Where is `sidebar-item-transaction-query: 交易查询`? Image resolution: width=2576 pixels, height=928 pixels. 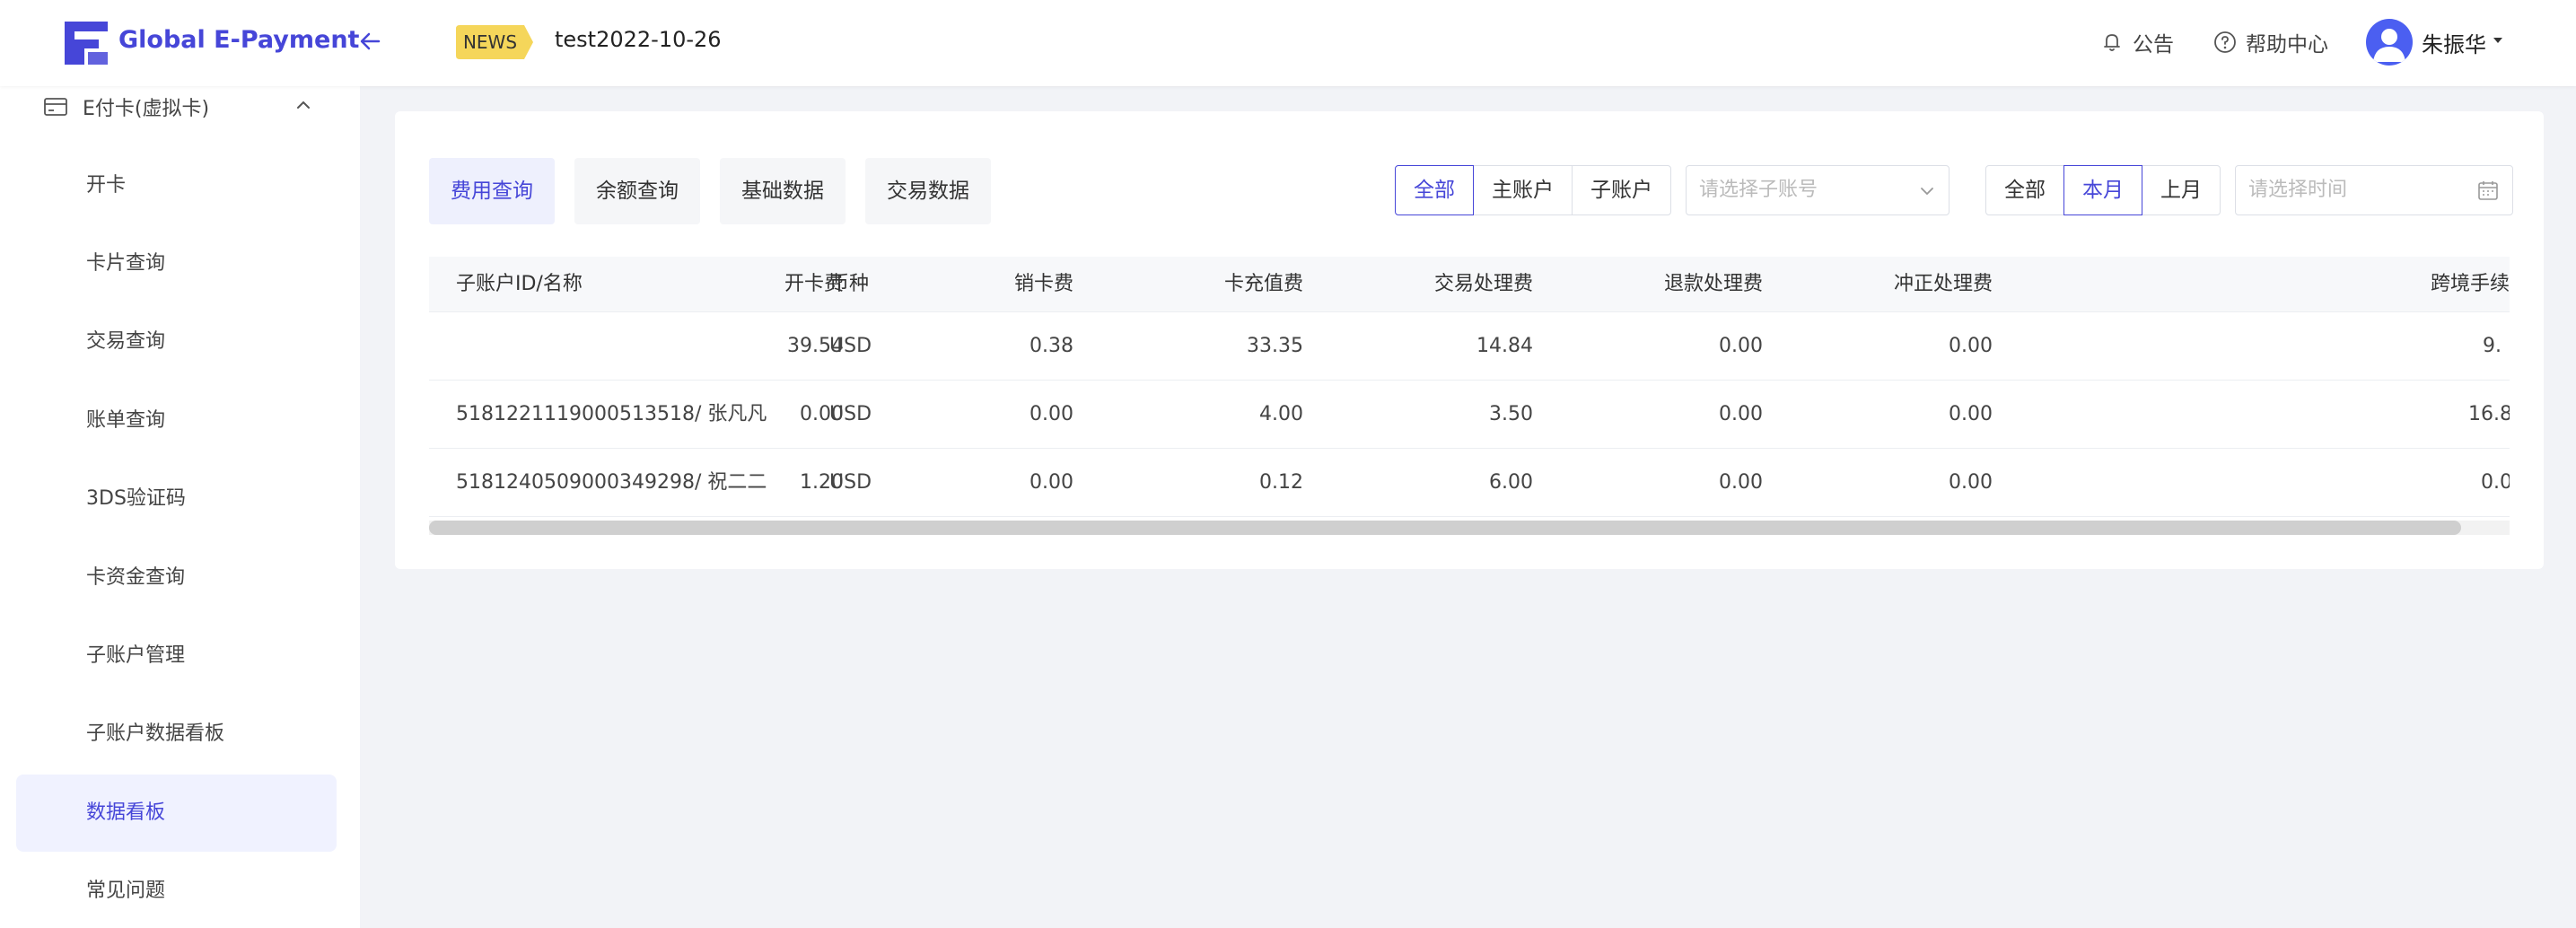 sidebar-item-transaction-query: 交易查询 is located at coordinates (176, 342).